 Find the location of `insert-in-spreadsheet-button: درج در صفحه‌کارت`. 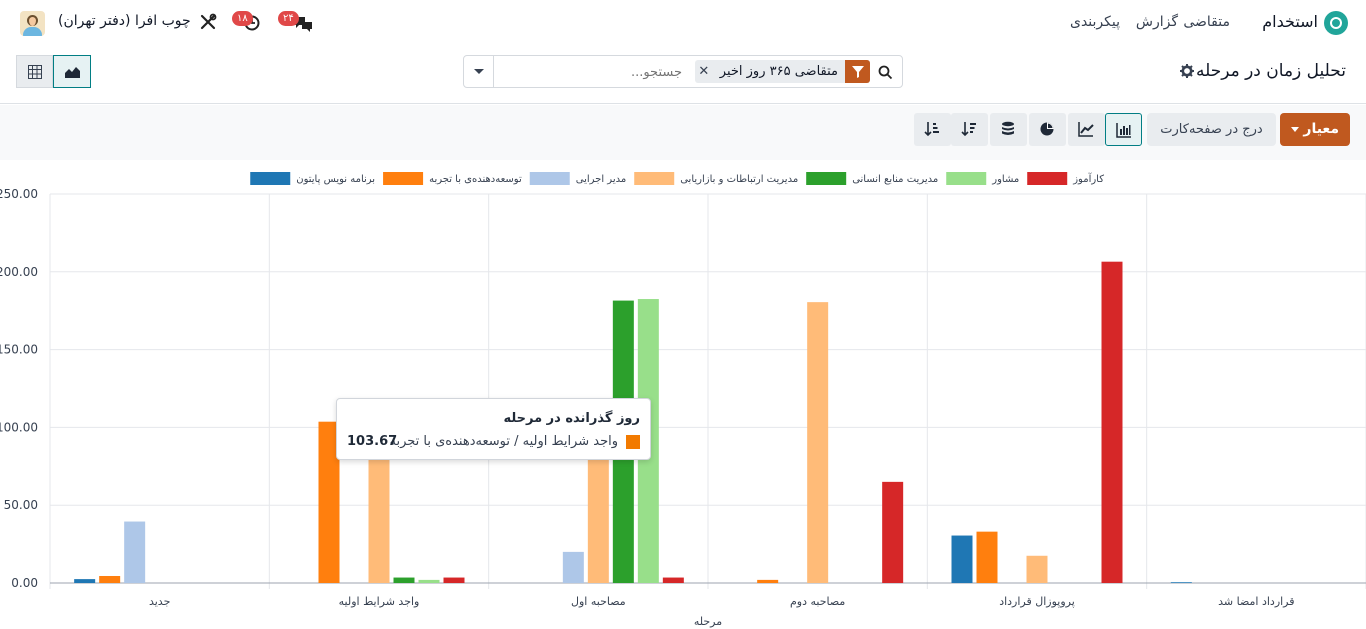

insert-in-spreadsheet-button: درج در صفحه‌کارت is located at coordinates (1211, 129).